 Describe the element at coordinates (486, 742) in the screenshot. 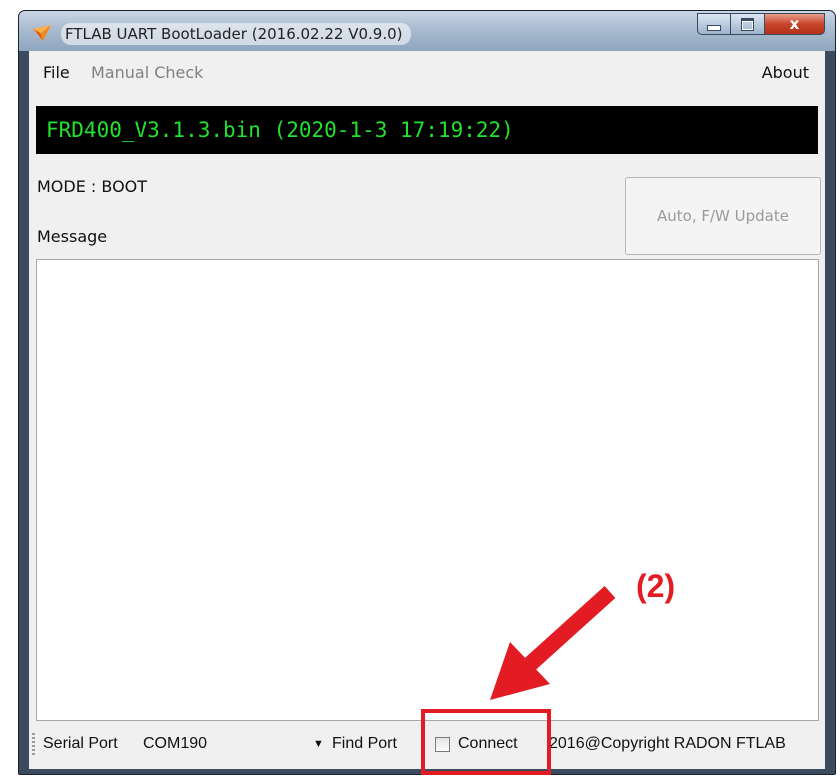

I see `annotation-highlight-box` at that location.